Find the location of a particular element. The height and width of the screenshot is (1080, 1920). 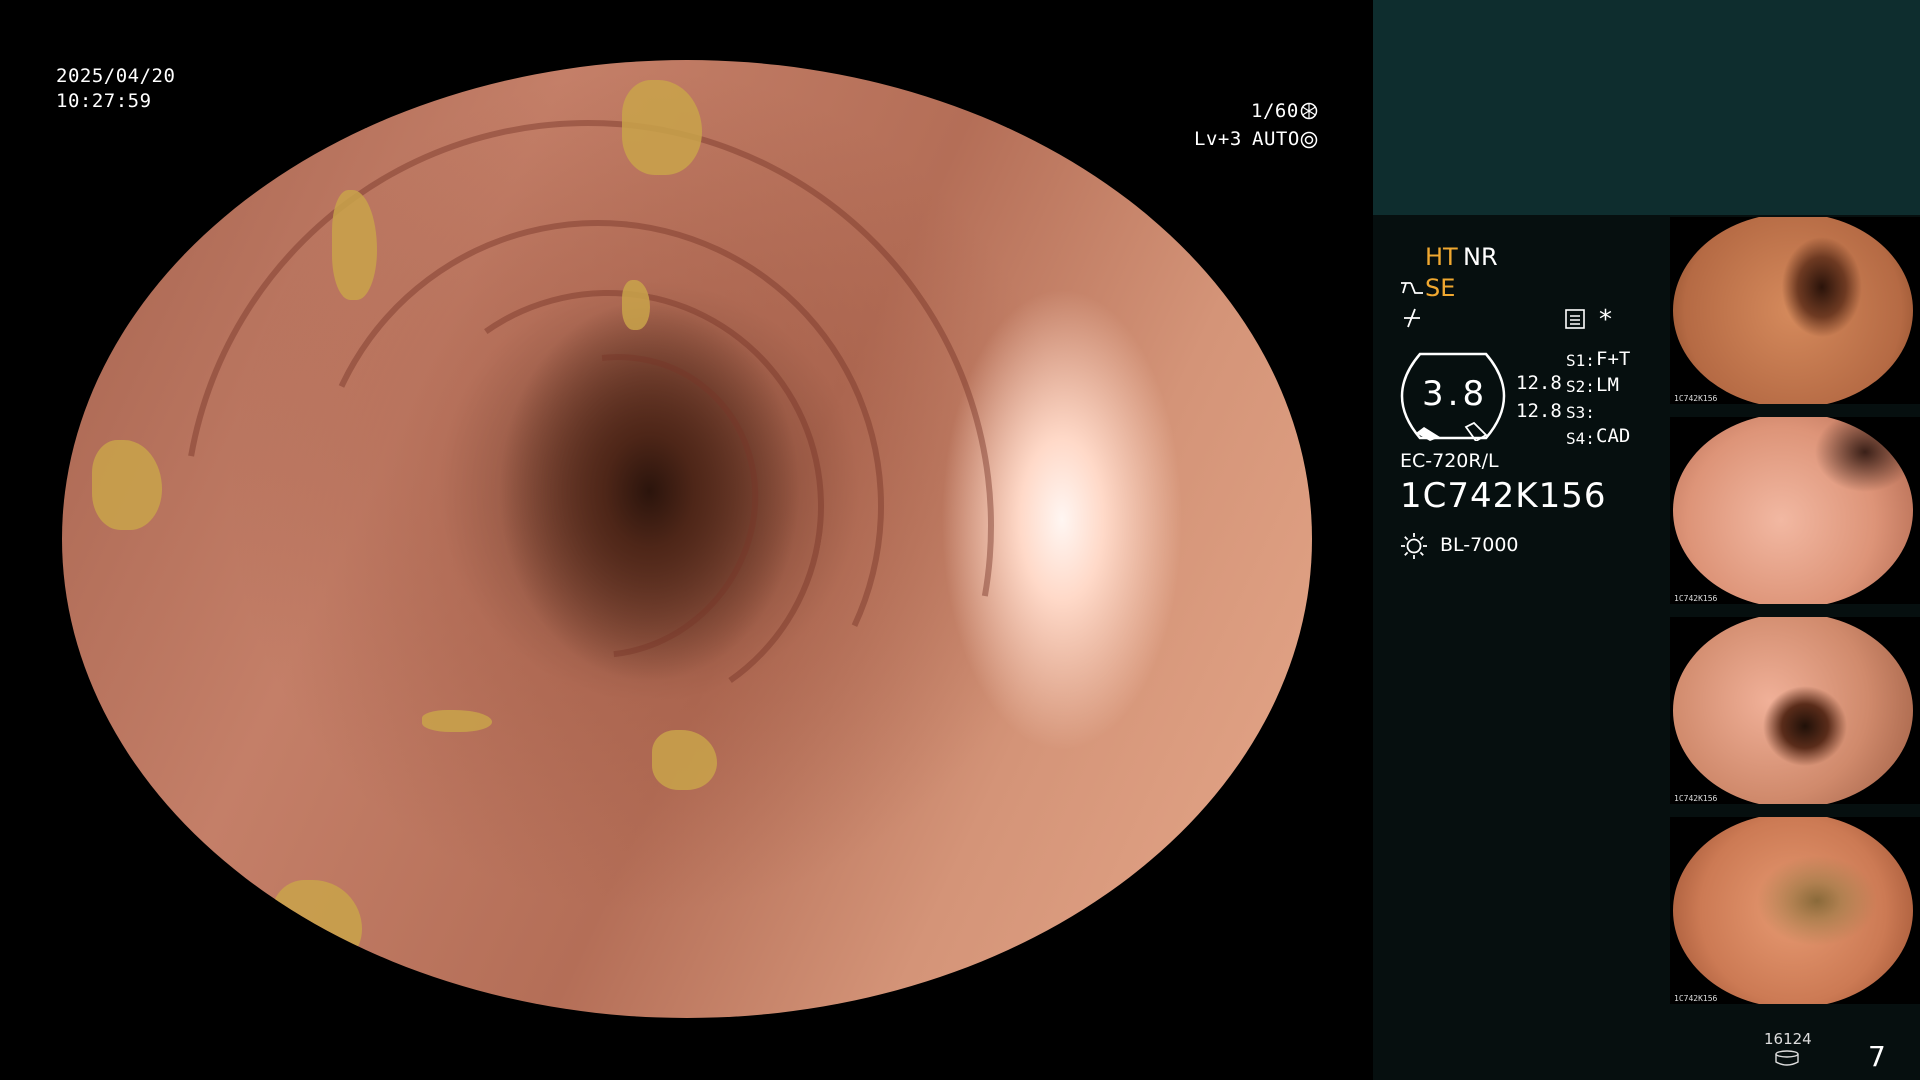

gauge-value: 3.8 is located at coordinates (1455, 394).